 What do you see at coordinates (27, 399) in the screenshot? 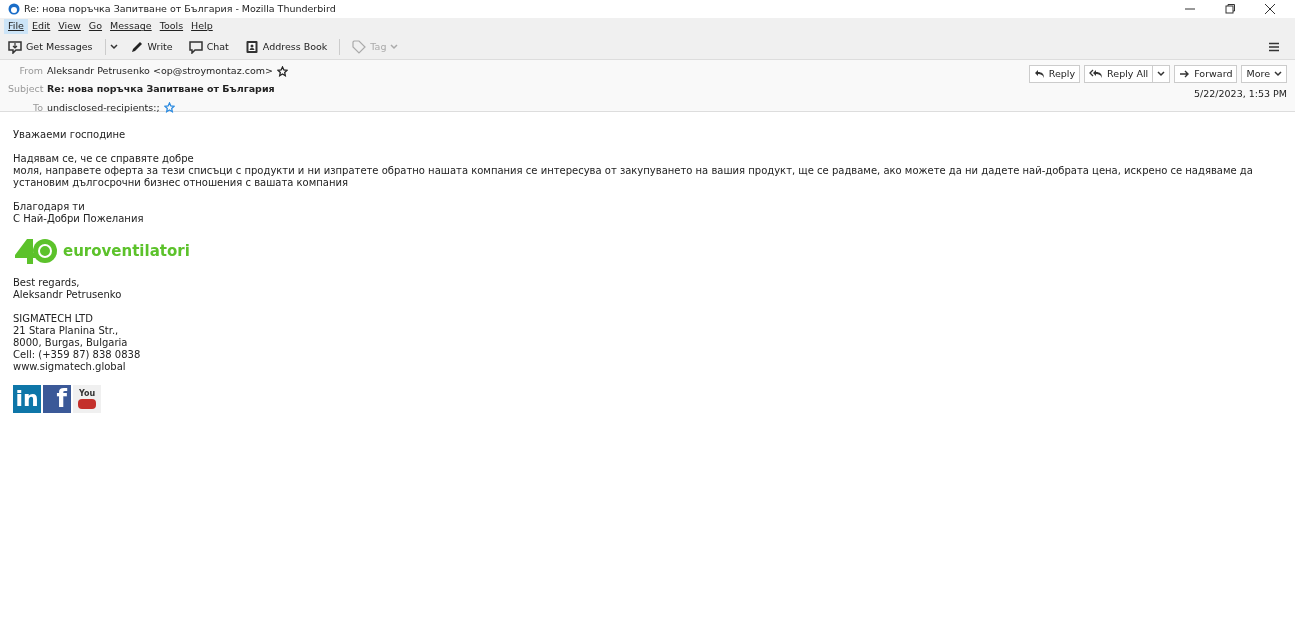
I see `linkedin-logo: in` at bounding box center [27, 399].